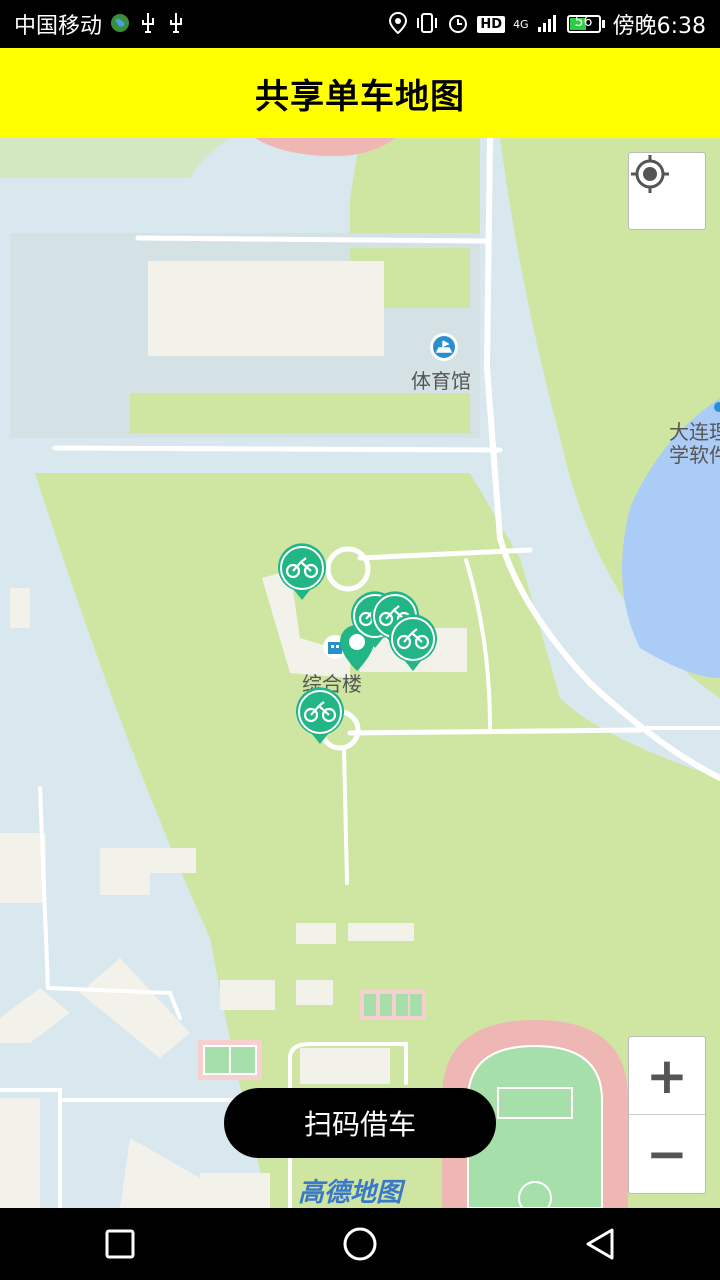 This screenshot has height=1280, width=720. I want to click on zoom-control: + −, so click(667, 1115).